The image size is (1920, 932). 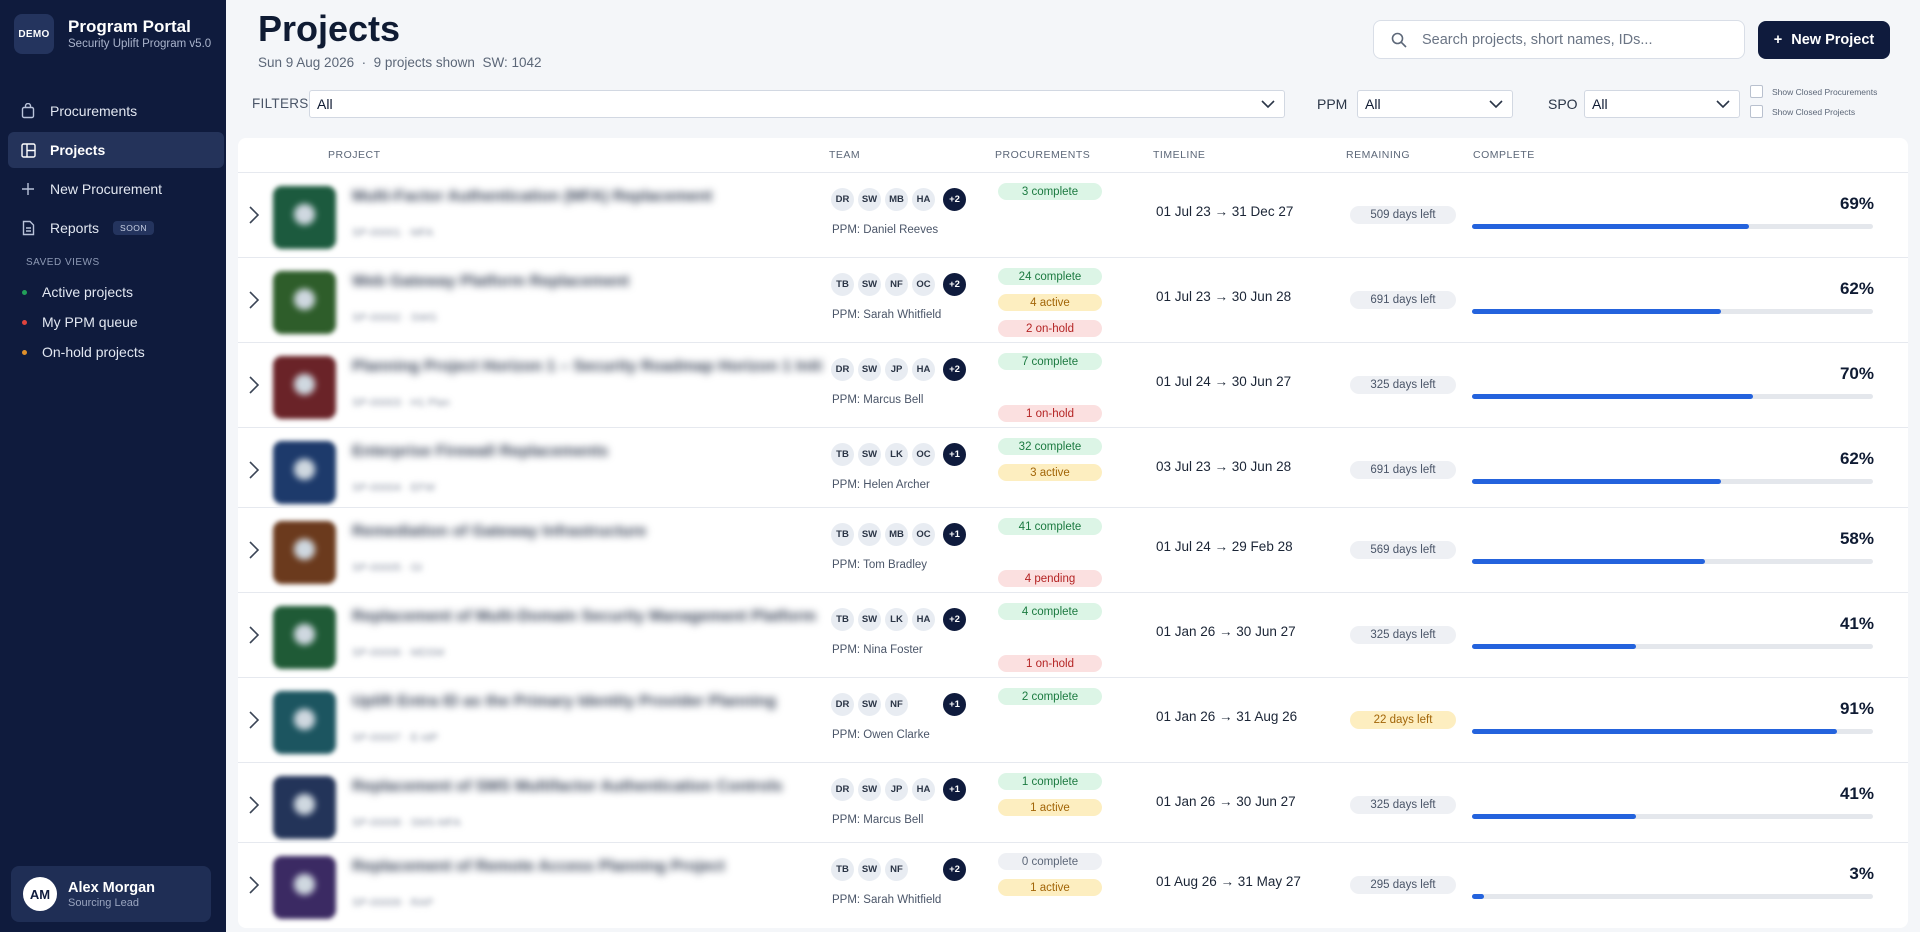 What do you see at coordinates (499, 532) in the screenshot?
I see `project-name: Remediation of Gateway Infrastructure` at bounding box center [499, 532].